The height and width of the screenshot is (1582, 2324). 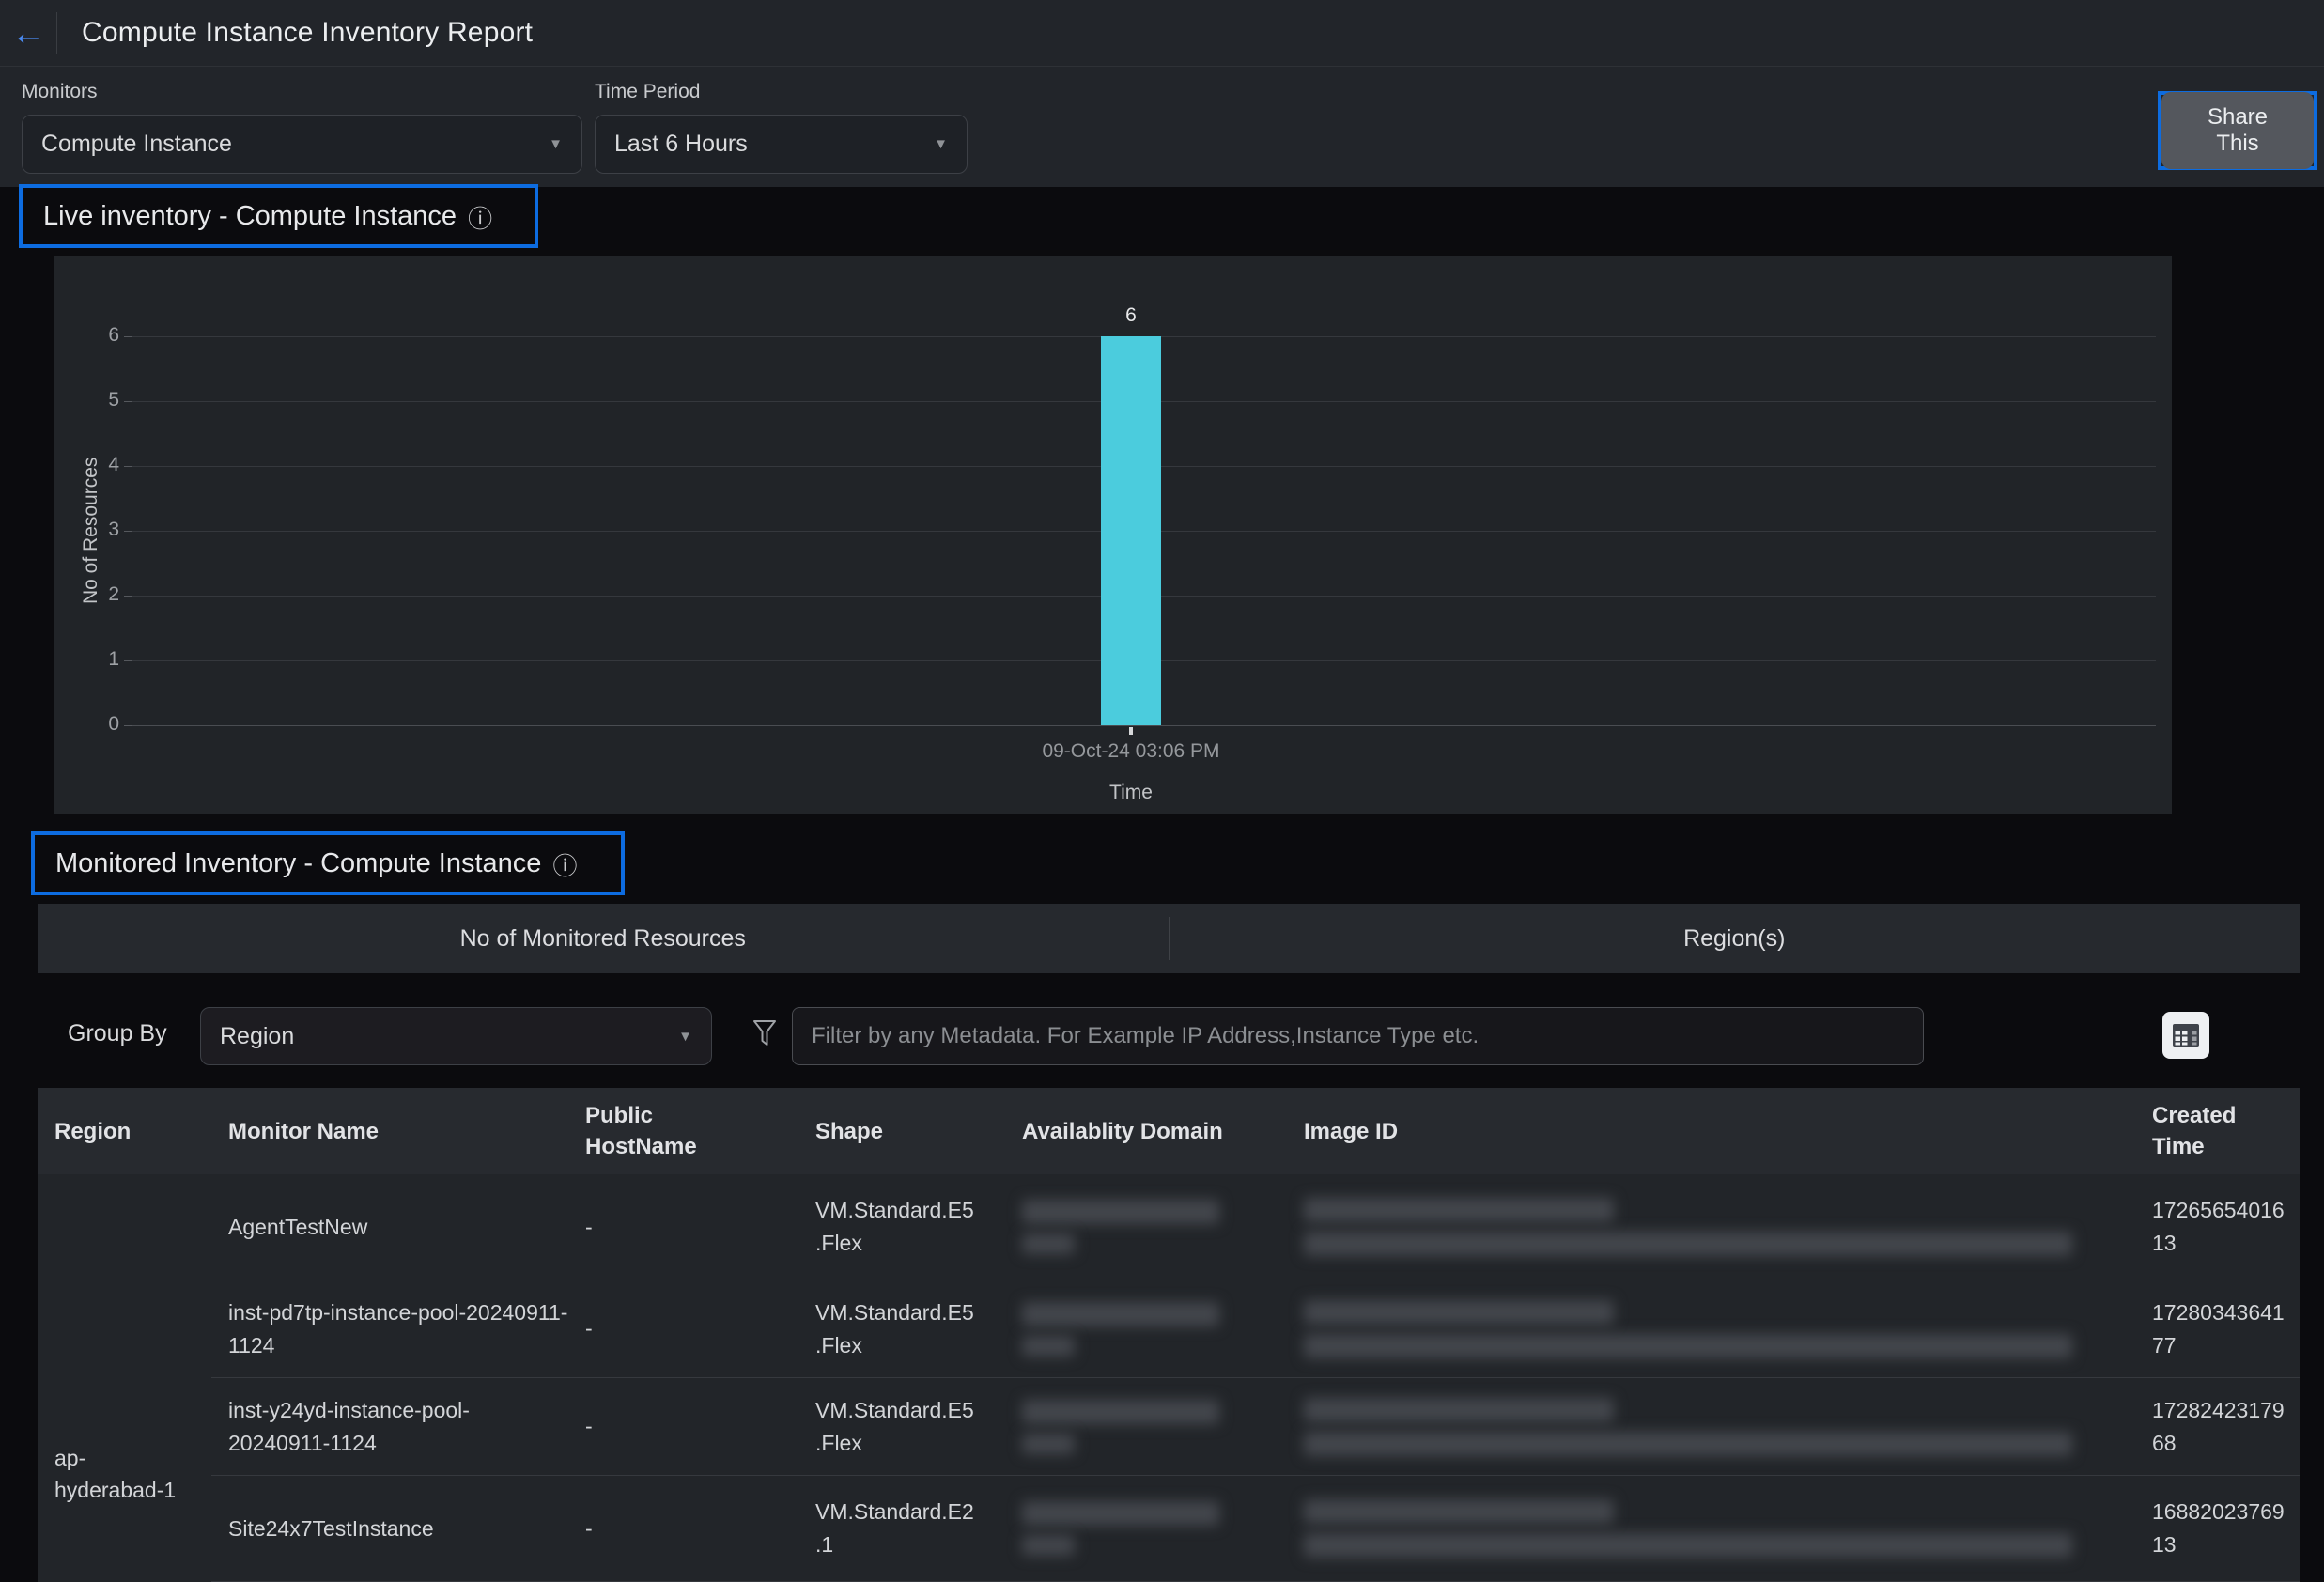 I want to click on created-time-cell: 1728242317968, so click(x=2218, y=1426).